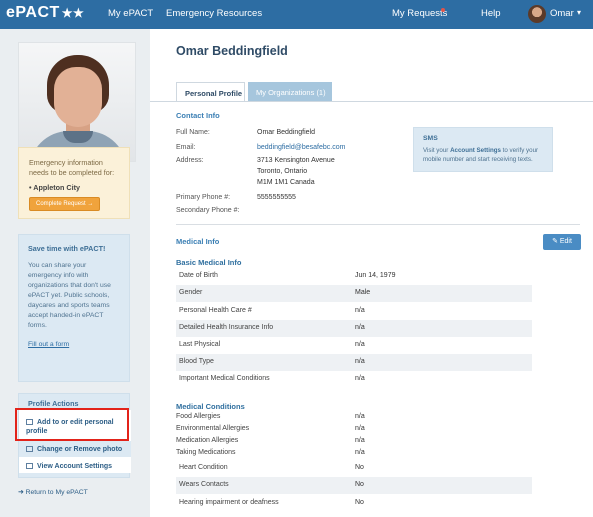 This screenshot has width=593, height=517. I want to click on emergency-notice-item: • Appleton City, so click(54, 187).